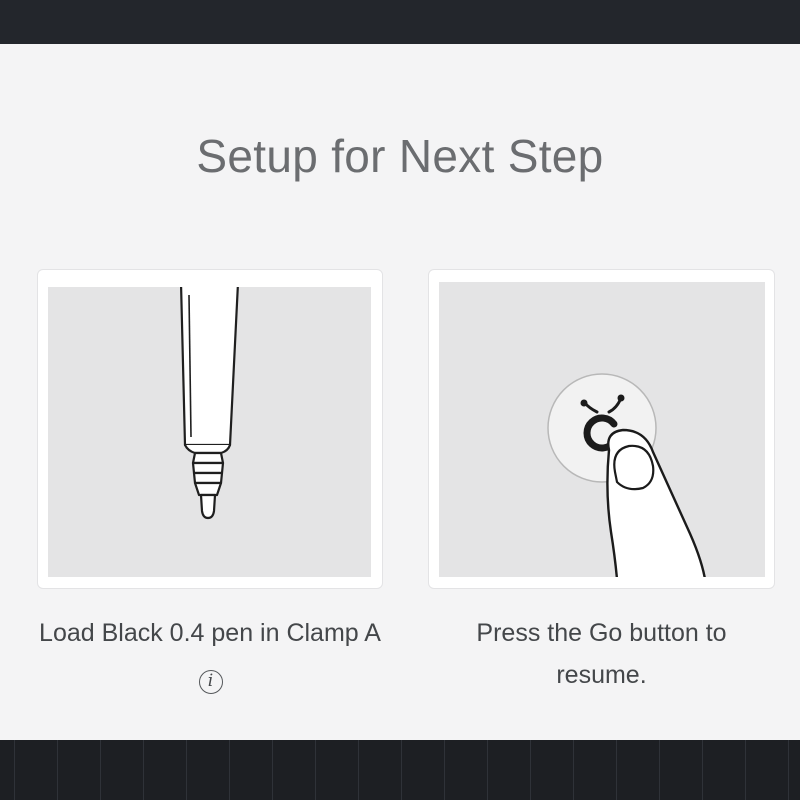 The height and width of the screenshot is (800, 800). What do you see at coordinates (400, 22) in the screenshot?
I see `app-top-bar` at bounding box center [400, 22].